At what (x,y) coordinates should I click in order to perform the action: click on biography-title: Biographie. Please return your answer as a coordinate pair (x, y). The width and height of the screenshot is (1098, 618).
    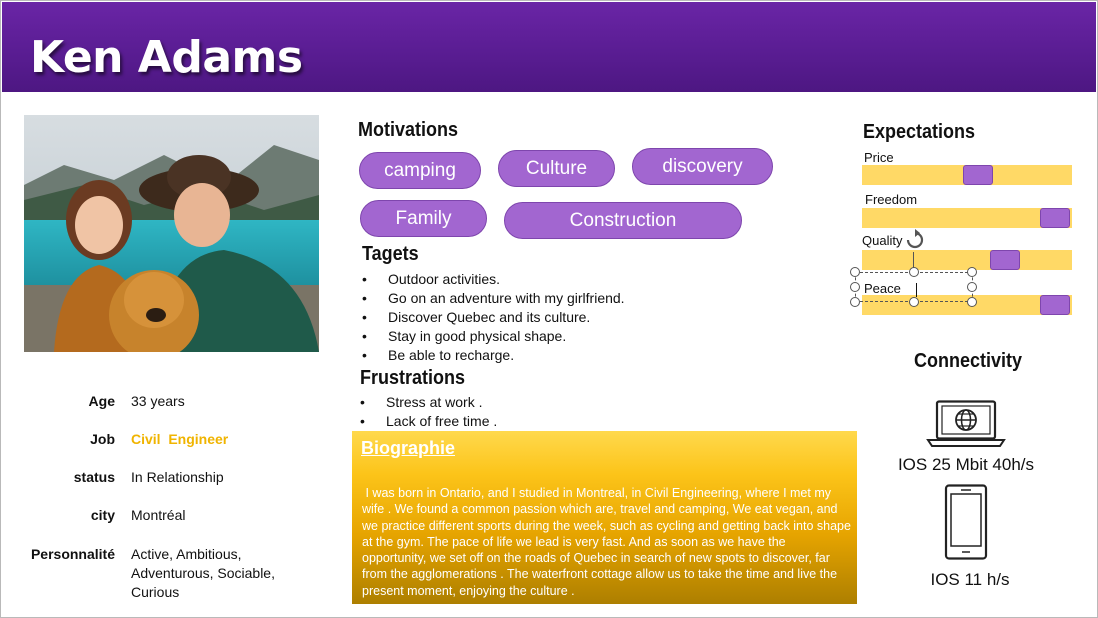
    Looking at the image, I should click on (408, 448).